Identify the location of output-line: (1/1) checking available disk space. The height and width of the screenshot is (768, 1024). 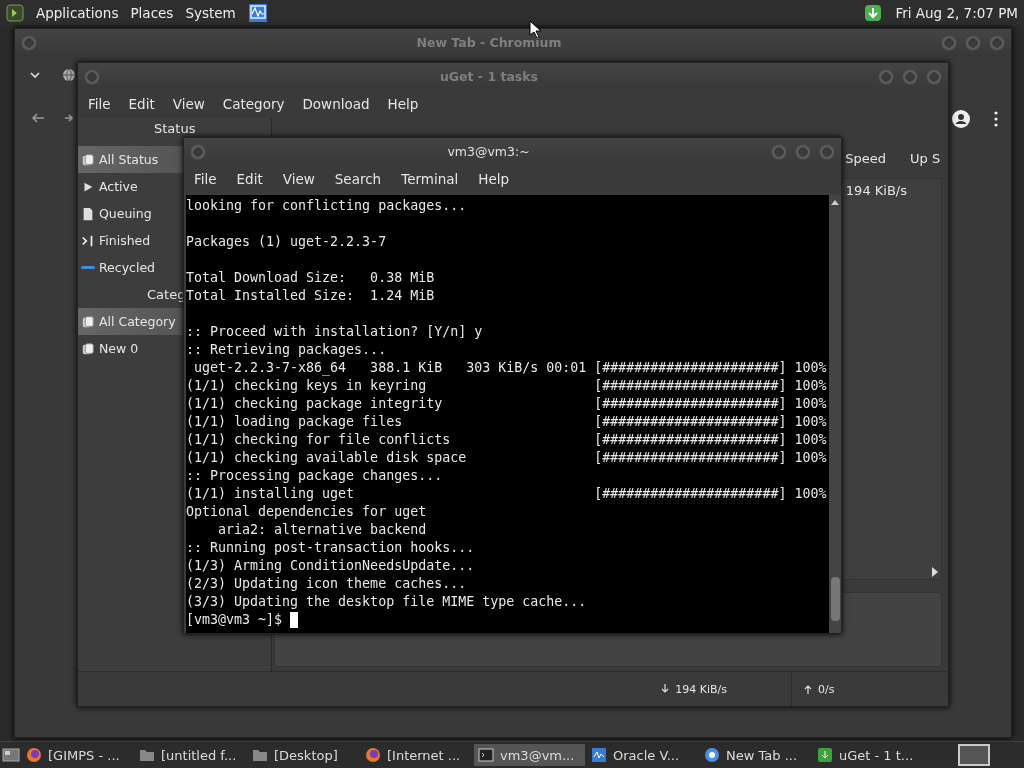
(327, 458).